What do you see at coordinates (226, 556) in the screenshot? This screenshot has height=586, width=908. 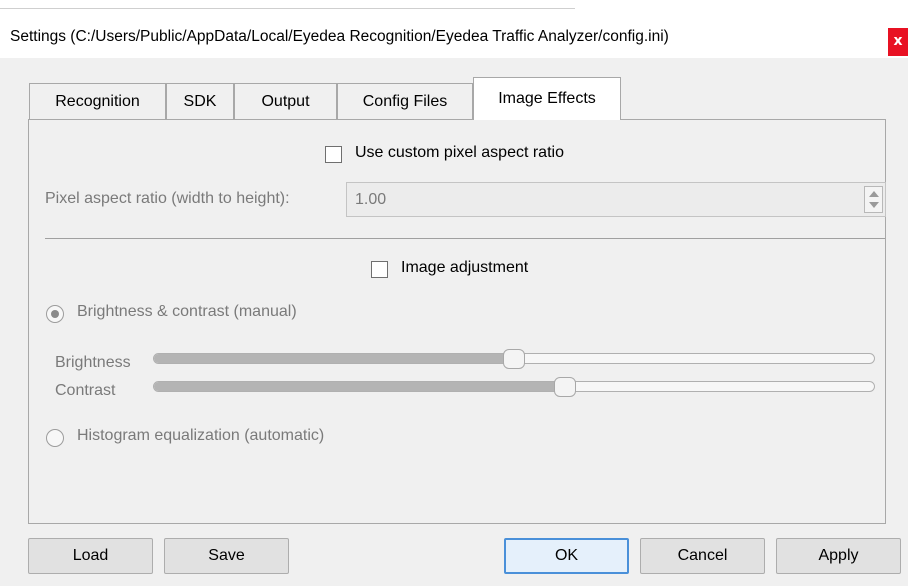 I see `save-button: Save` at bounding box center [226, 556].